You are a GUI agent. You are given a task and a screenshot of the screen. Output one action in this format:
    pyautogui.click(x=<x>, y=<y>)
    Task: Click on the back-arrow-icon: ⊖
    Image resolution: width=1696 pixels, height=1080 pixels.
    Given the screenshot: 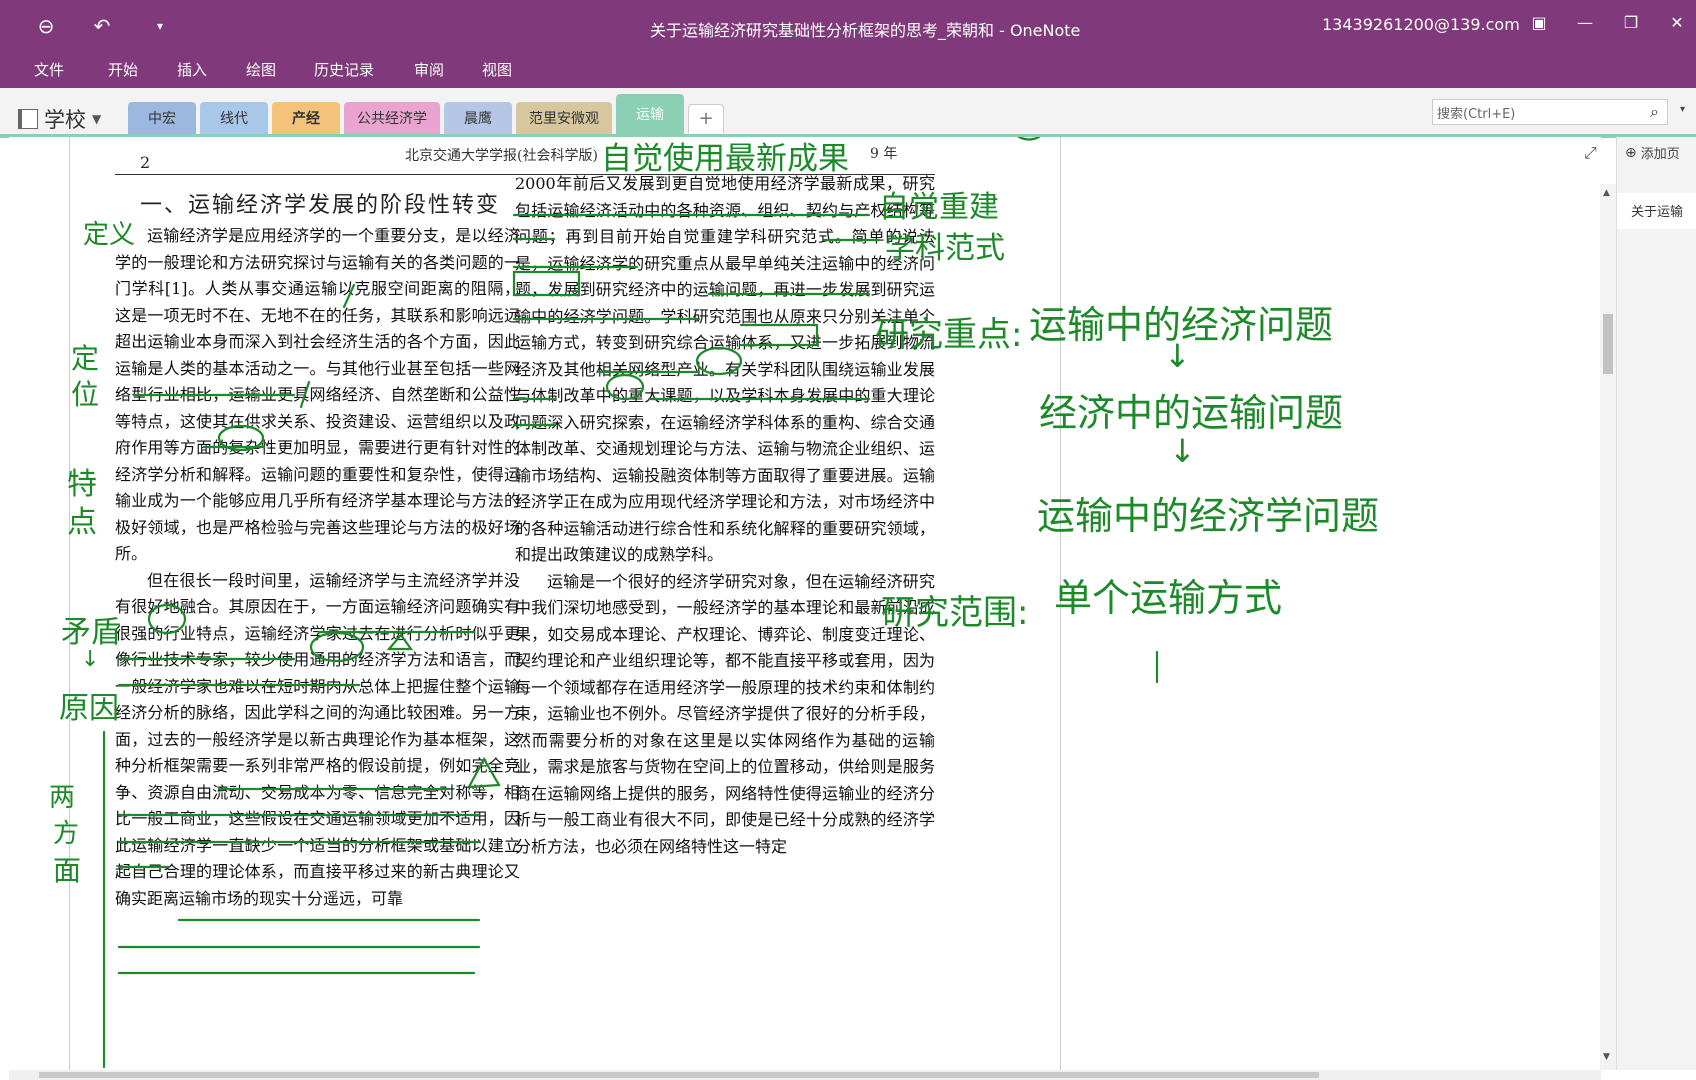 What is the action you would take?
    pyautogui.click(x=46, y=26)
    